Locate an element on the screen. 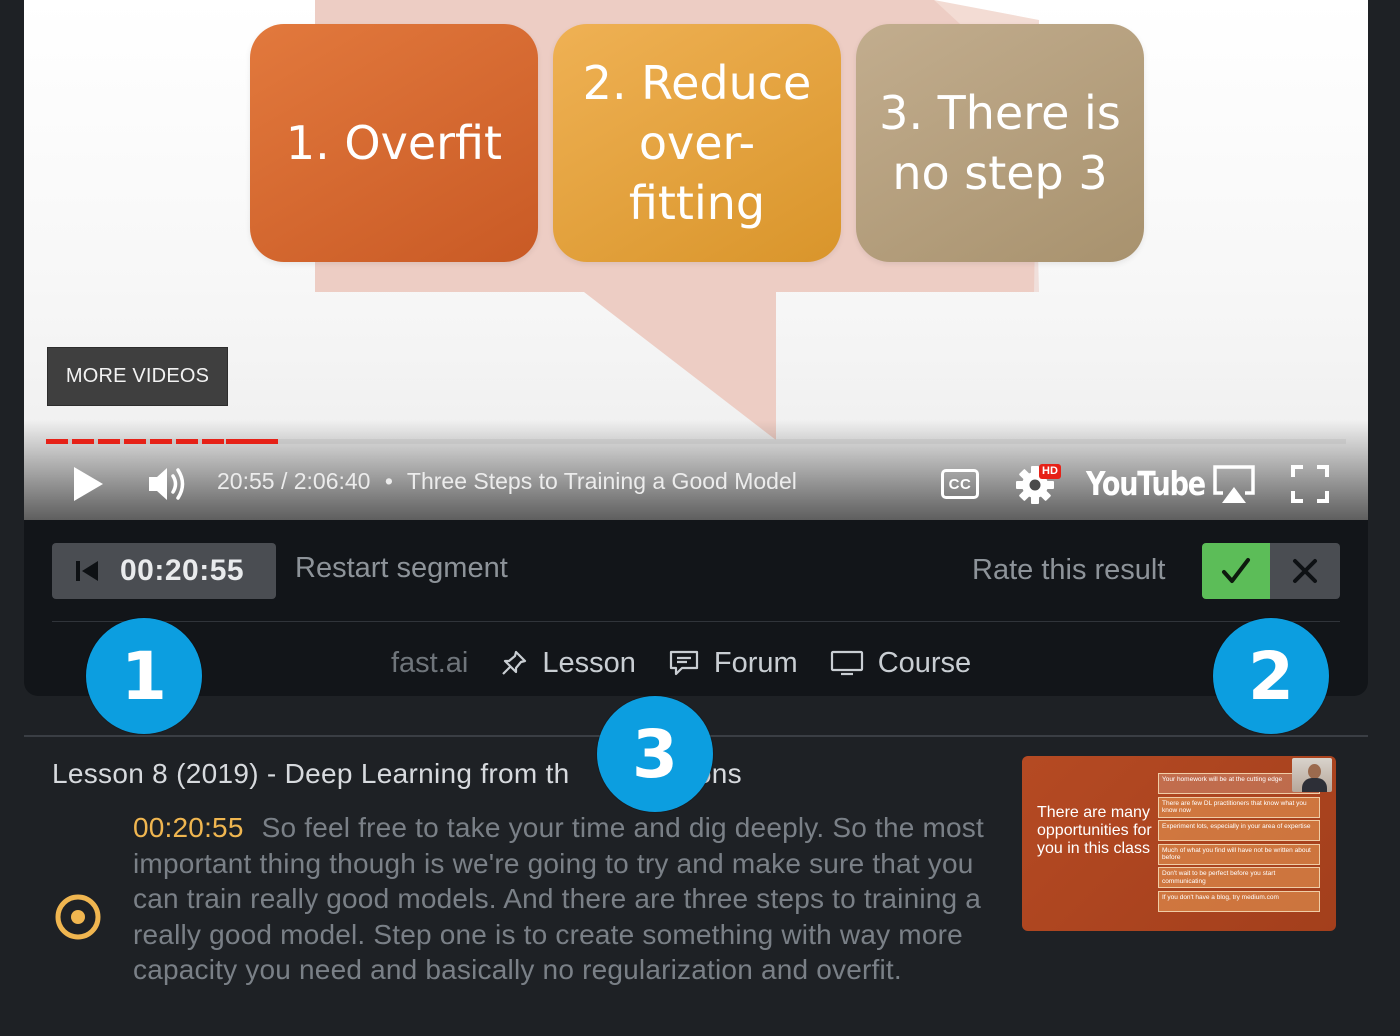  brand-name: fast.ai is located at coordinates (429, 663).